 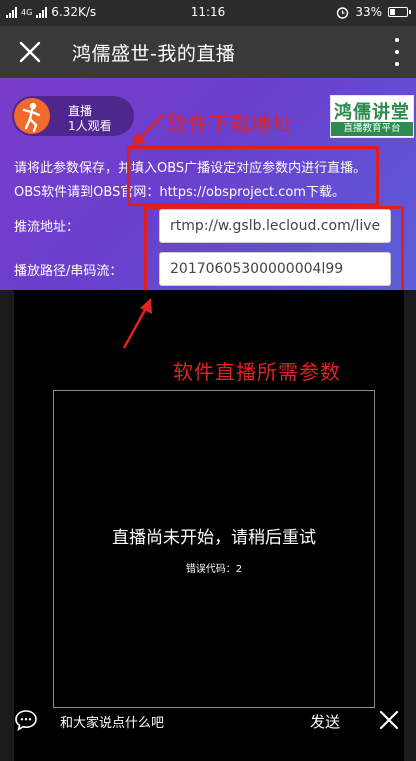 I want to click on stream-key-label: 播放路径/串码流：, so click(x=68, y=271).